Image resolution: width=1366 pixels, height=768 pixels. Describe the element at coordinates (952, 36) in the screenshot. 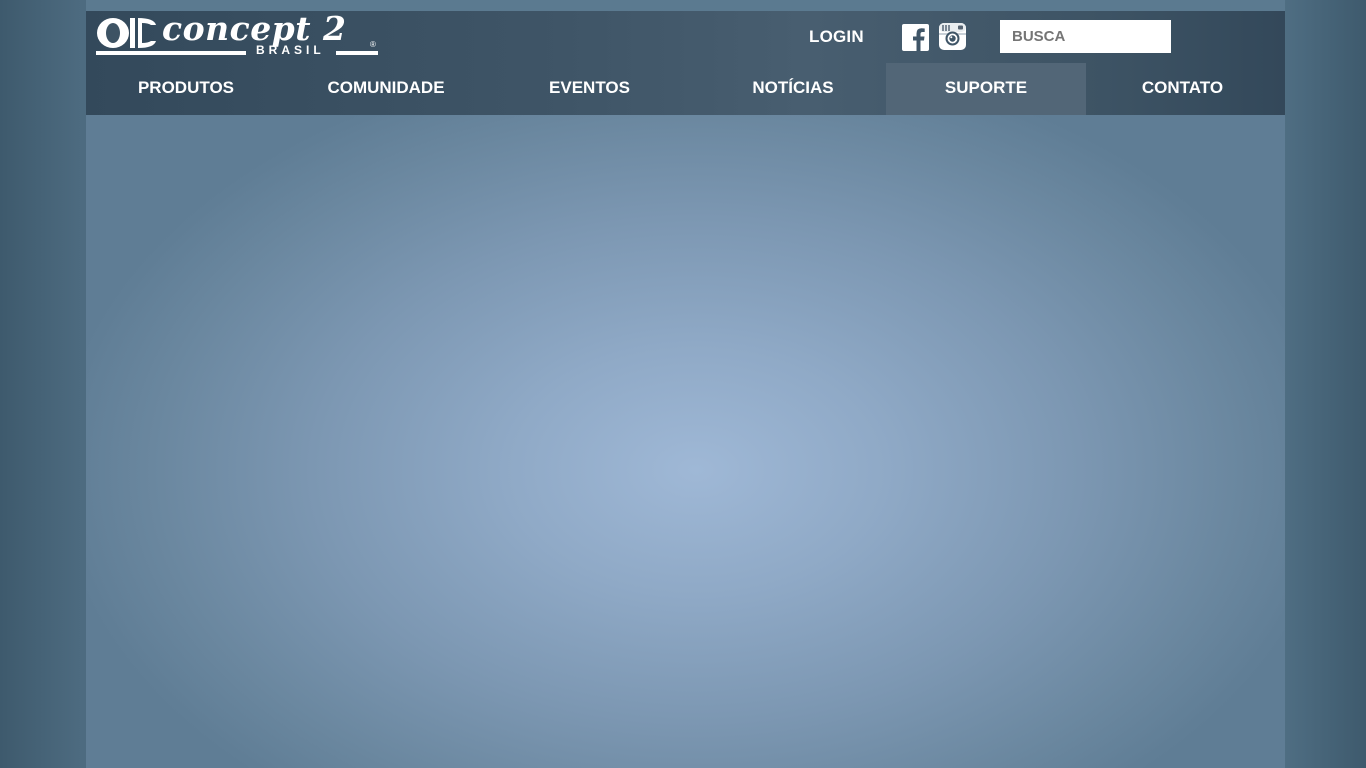

I see `instagram-icon` at that location.